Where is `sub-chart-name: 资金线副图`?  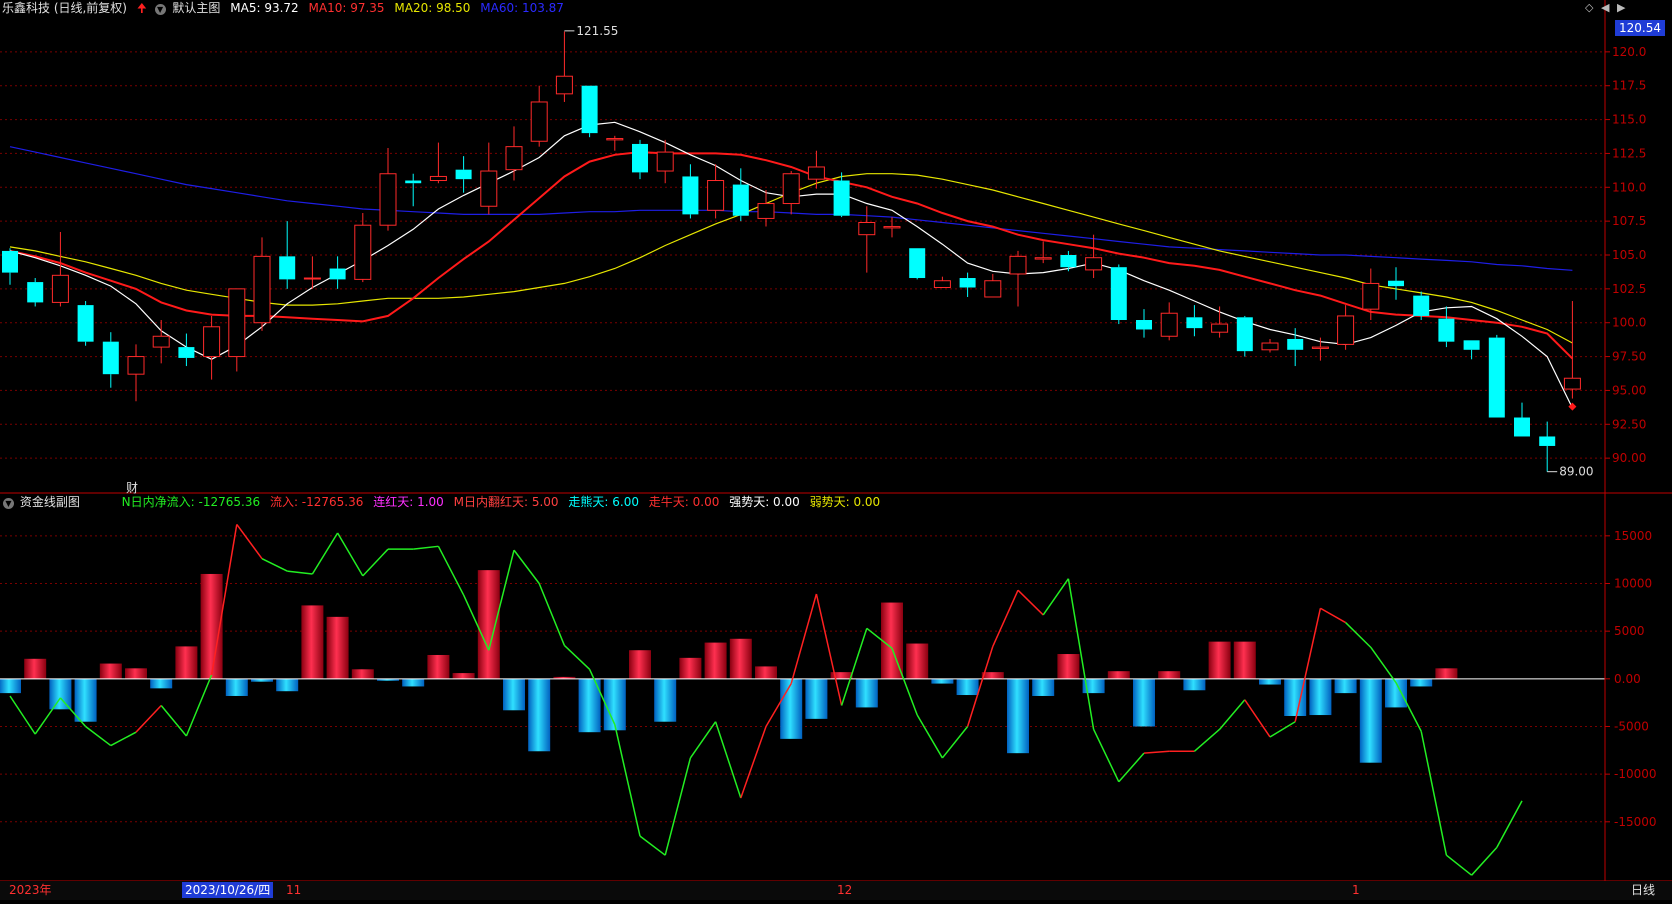
sub-chart-name: 资金线副图 is located at coordinates (50, 502).